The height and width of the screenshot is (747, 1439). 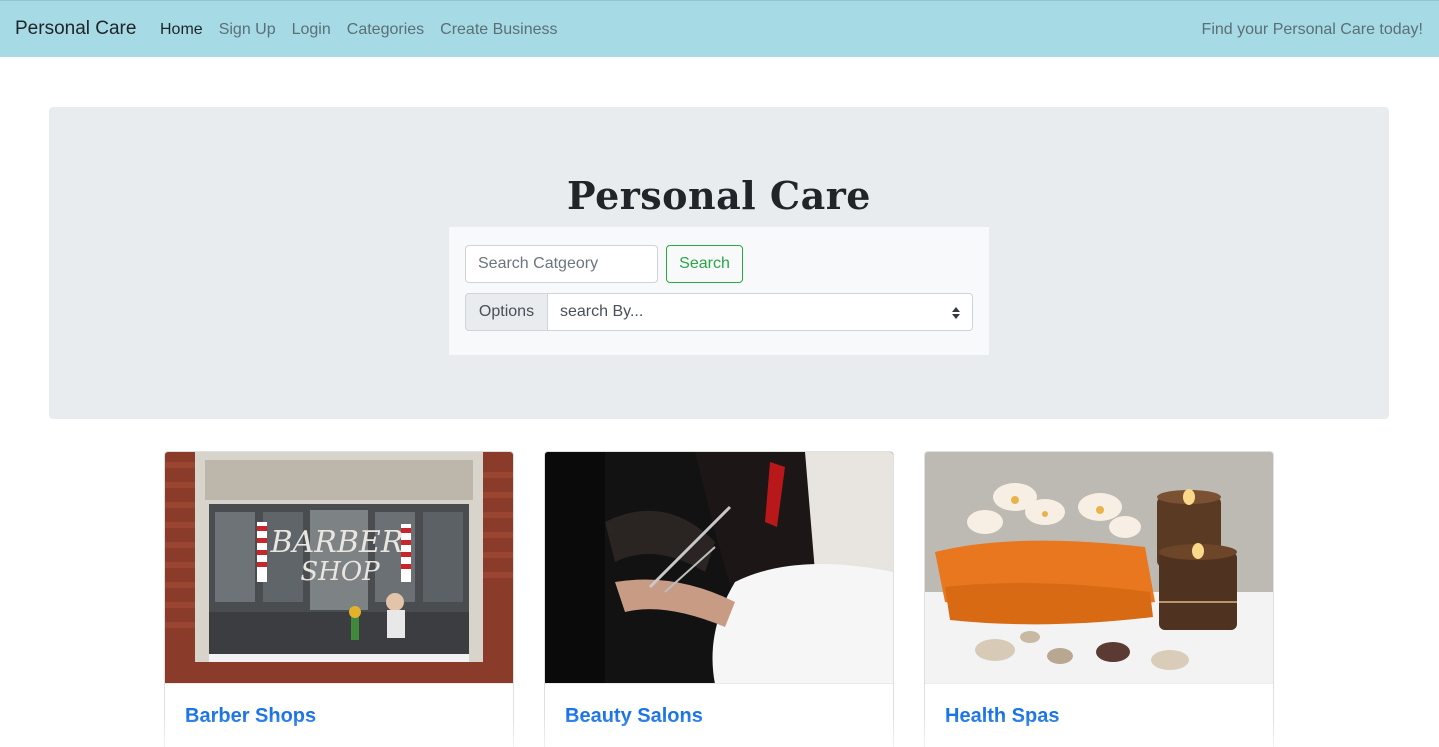 What do you see at coordinates (634, 716) in the screenshot?
I see `category-link-beauty-salons: Beauty Salons` at bounding box center [634, 716].